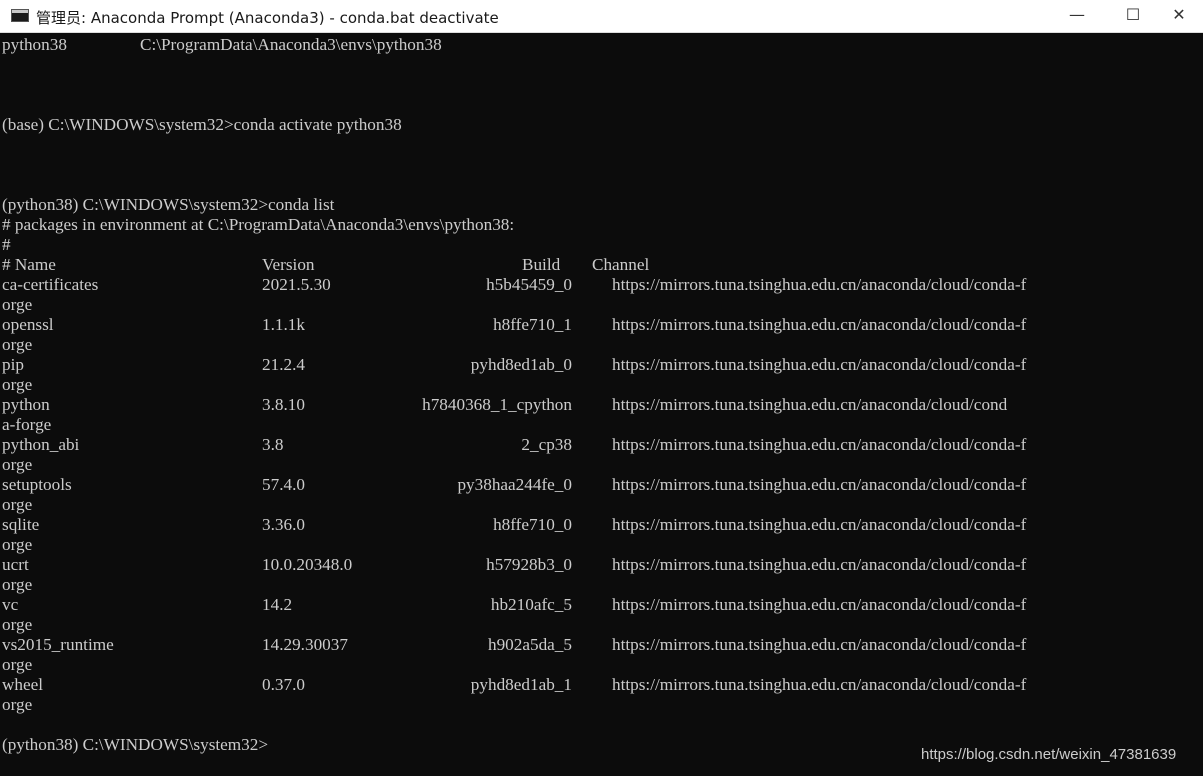 This screenshot has height=776, width=1203. What do you see at coordinates (1133, 16) in the screenshot?
I see `maximize-button: ☐` at bounding box center [1133, 16].